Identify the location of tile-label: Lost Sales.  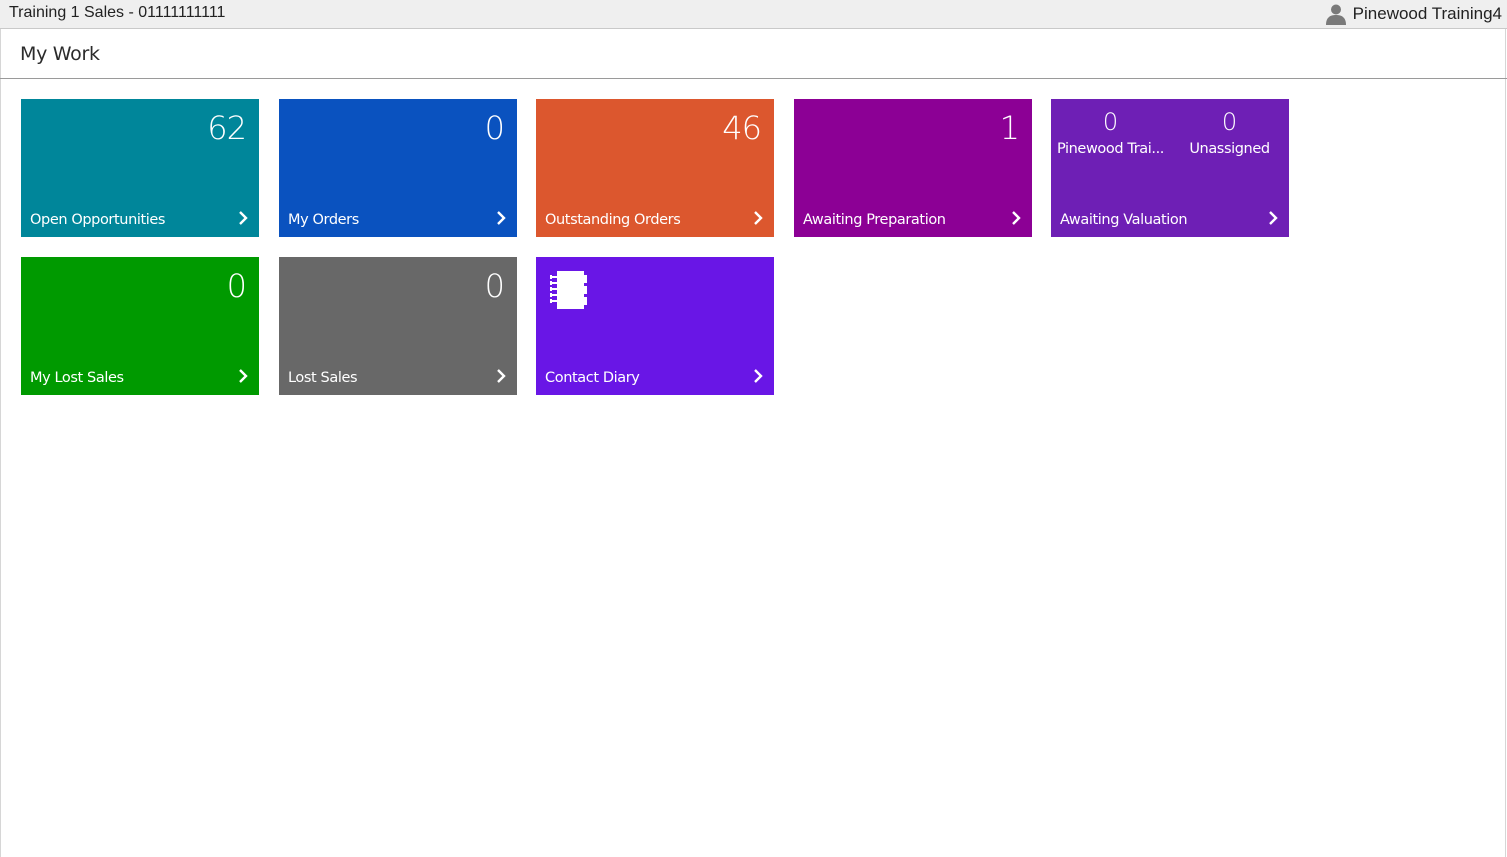
(323, 378).